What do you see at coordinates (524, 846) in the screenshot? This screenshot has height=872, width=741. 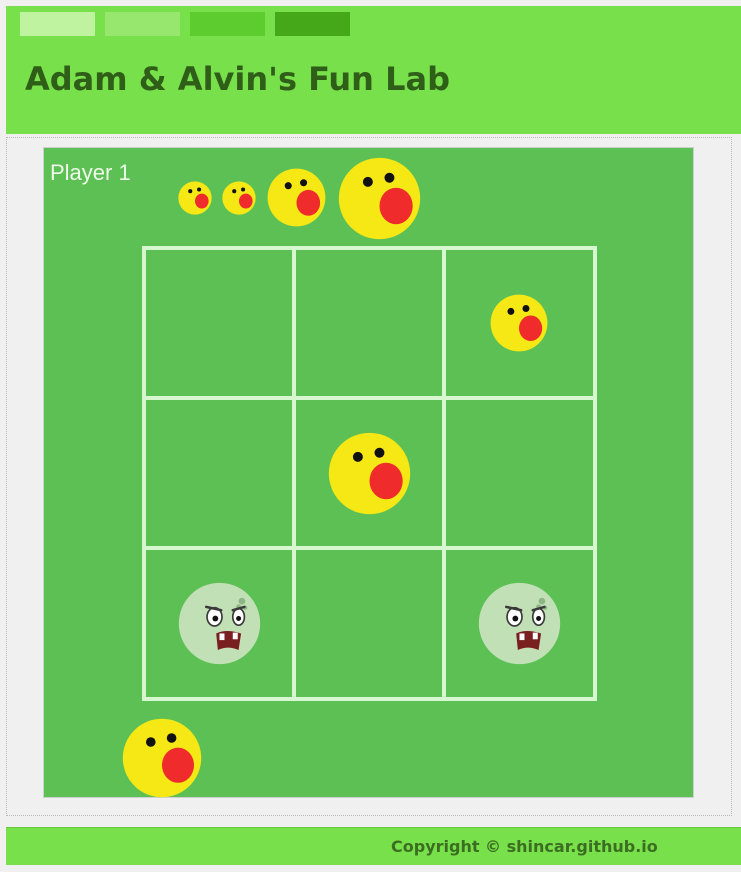 I see `copyright-text: Copyright © shincar.github.io` at bounding box center [524, 846].